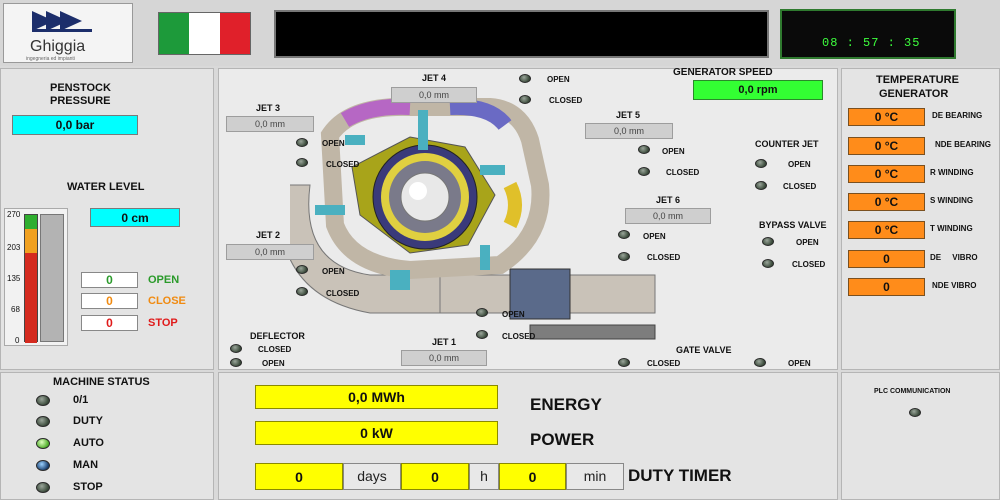 This screenshot has width=1000, height=500. What do you see at coordinates (167, 301) in the screenshot?
I see `close-count-label: CLOSE` at bounding box center [167, 301].